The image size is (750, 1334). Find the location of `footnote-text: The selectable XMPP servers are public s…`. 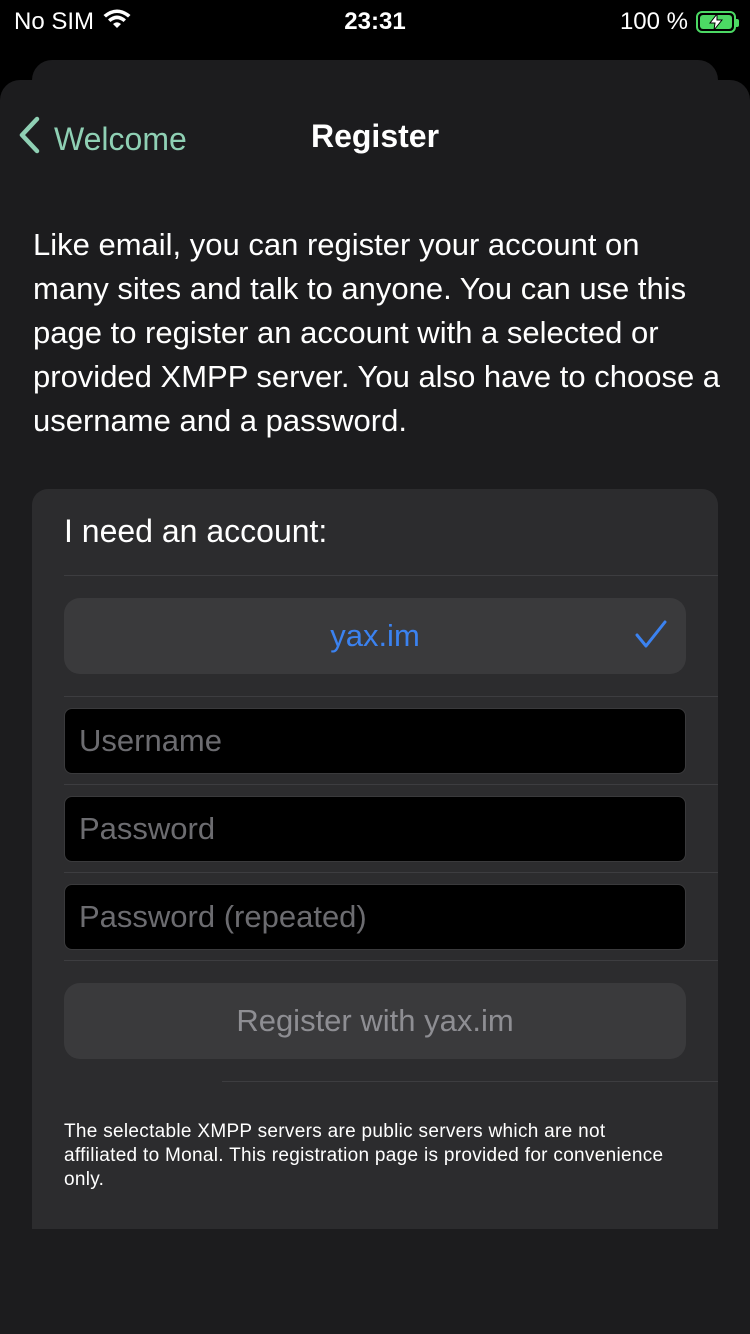

footnote-text: The selectable XMPP servers are public s… is located at coordinates (364, 1155).